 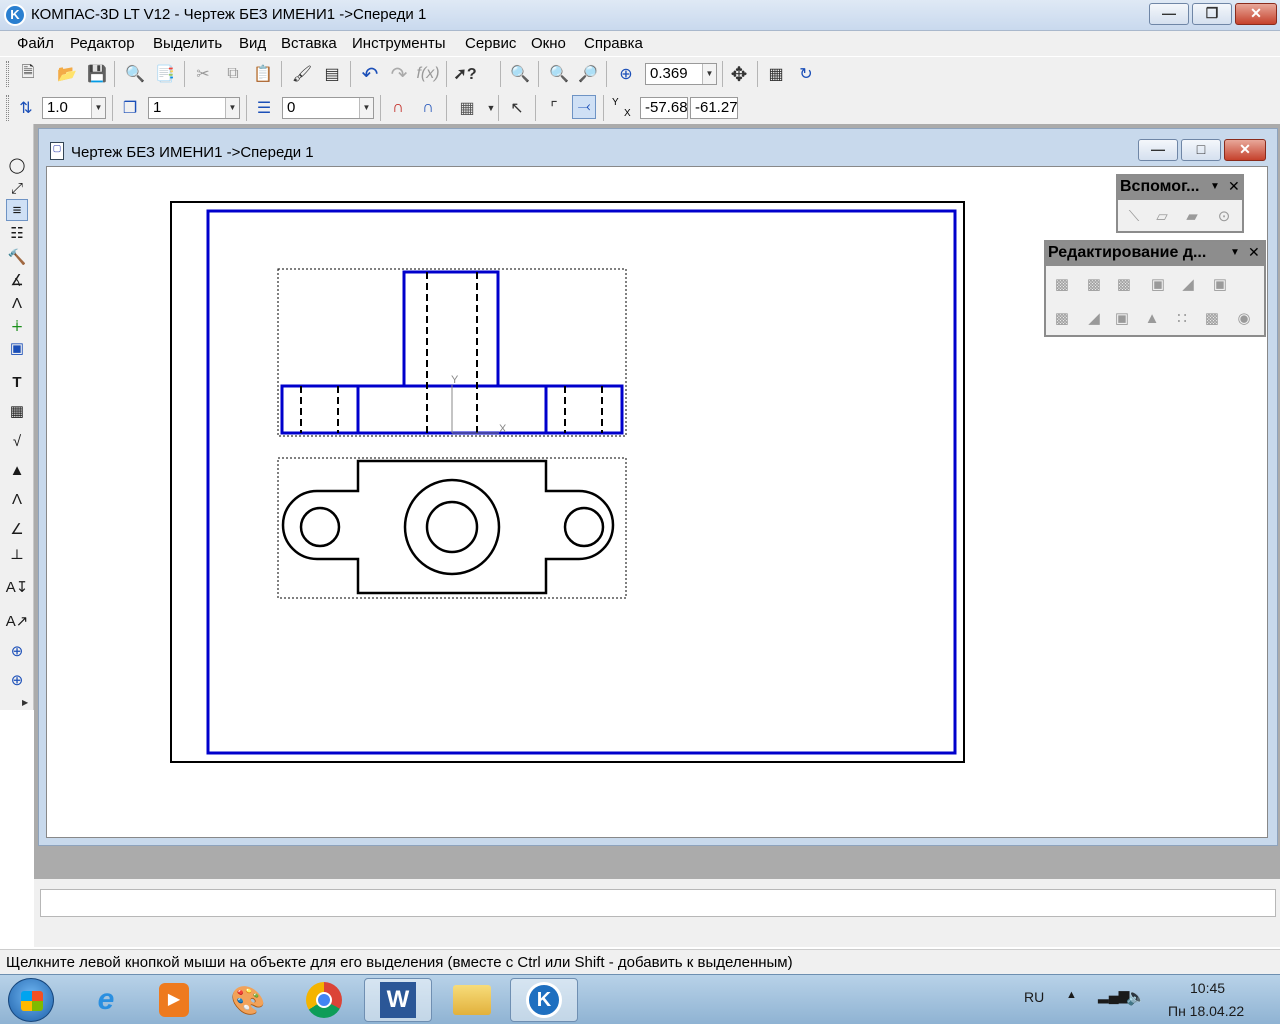 I want to click on grid-icon: ▦, so click(x=467, y=108).